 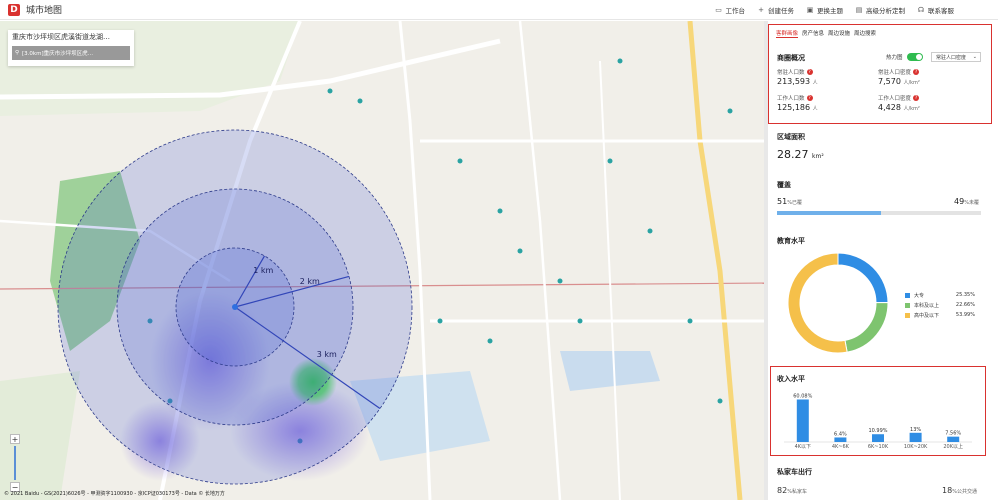 I want to click on car-private-unit: %私家车, so click(x=797, y=492).